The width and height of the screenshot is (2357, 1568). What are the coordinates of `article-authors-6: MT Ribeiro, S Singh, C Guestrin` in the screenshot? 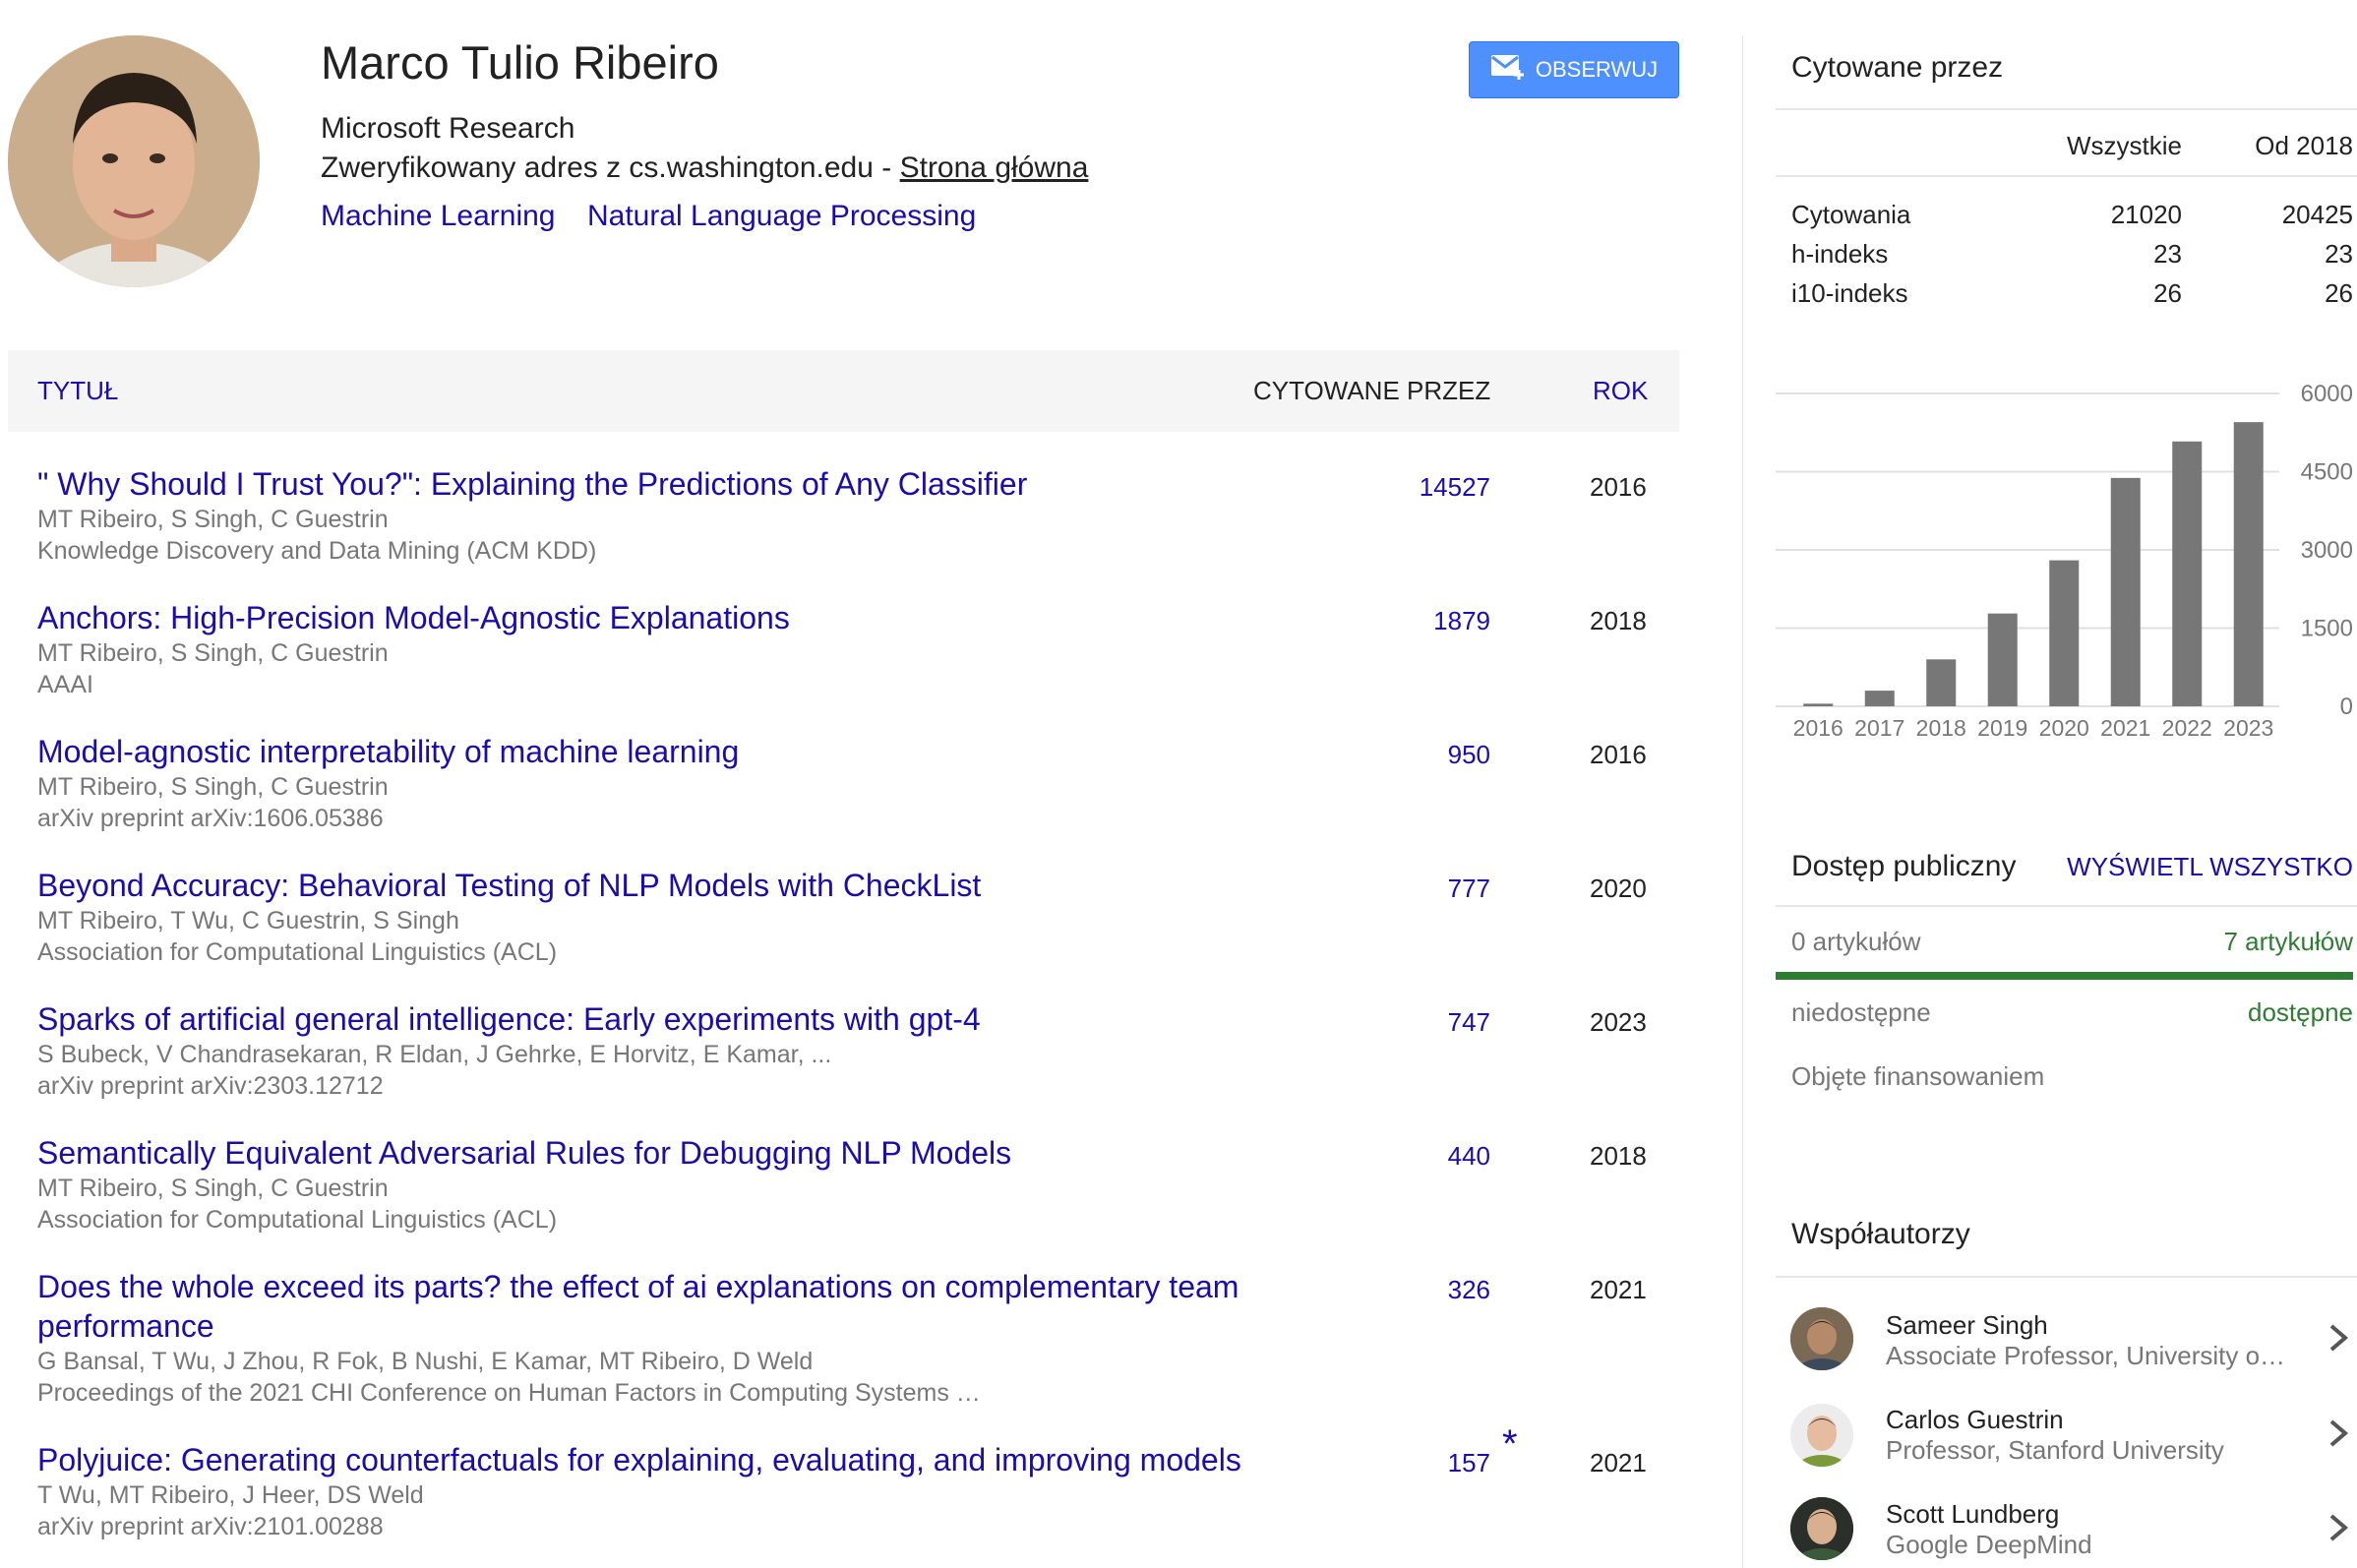 It's located at (213, 1189).